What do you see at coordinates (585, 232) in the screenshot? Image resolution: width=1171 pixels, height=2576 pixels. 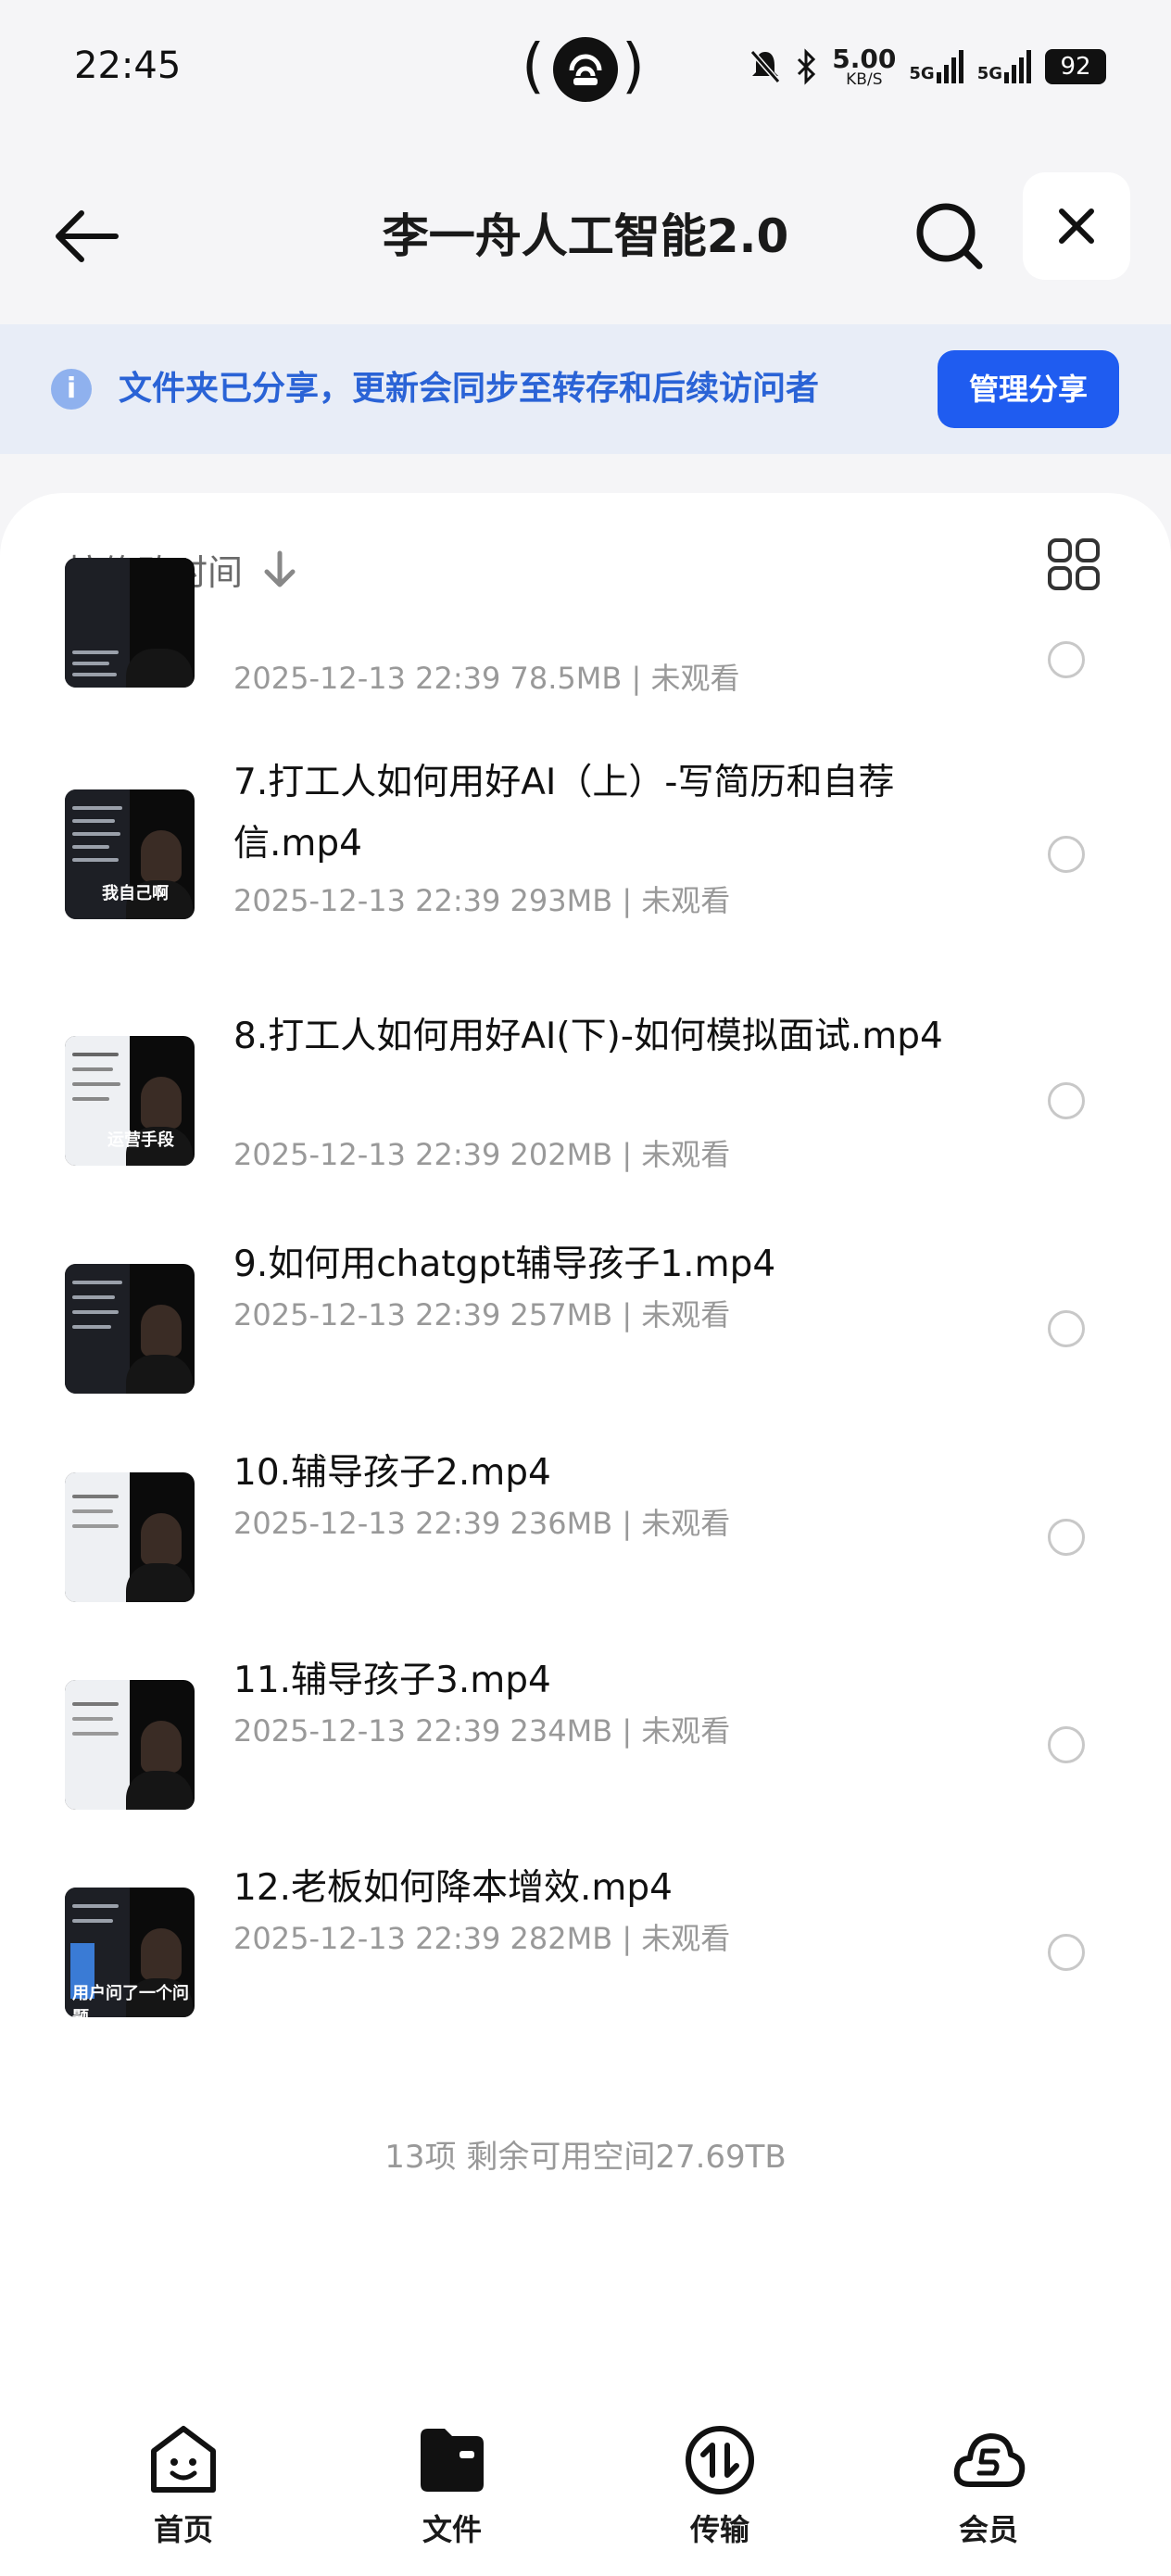 I see `header: 李一舟人工智能2.0` at bounding box center [585, 232].